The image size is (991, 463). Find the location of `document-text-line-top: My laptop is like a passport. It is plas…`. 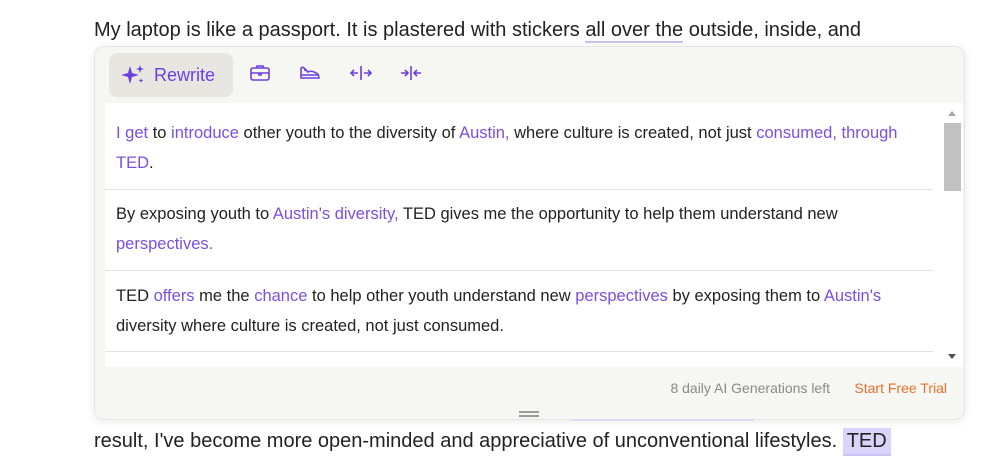

document-text-line-top: My laptop is like a passport. It is plas… is located at coordinates (478, 31).